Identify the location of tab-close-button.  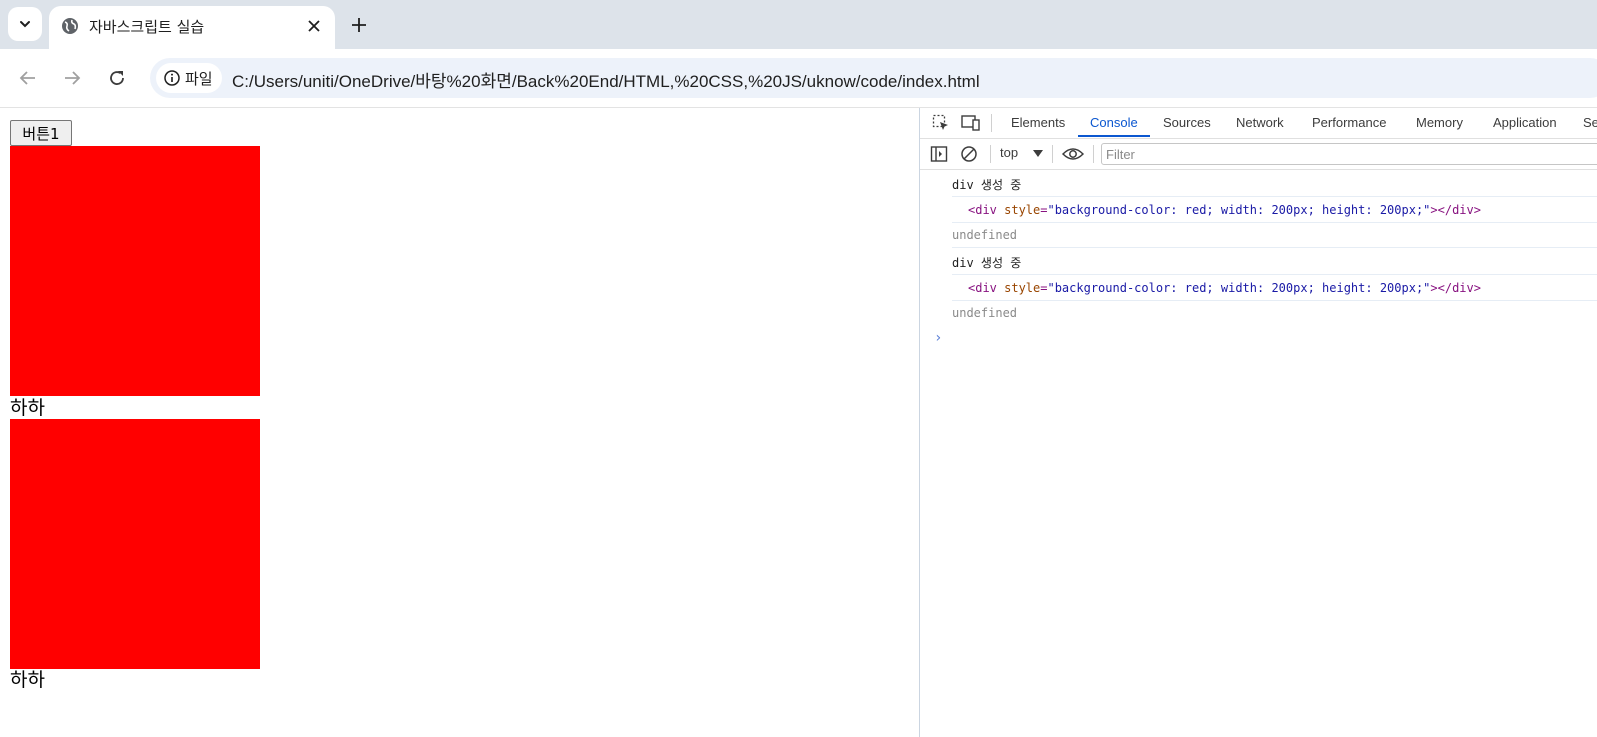
(314, 26).